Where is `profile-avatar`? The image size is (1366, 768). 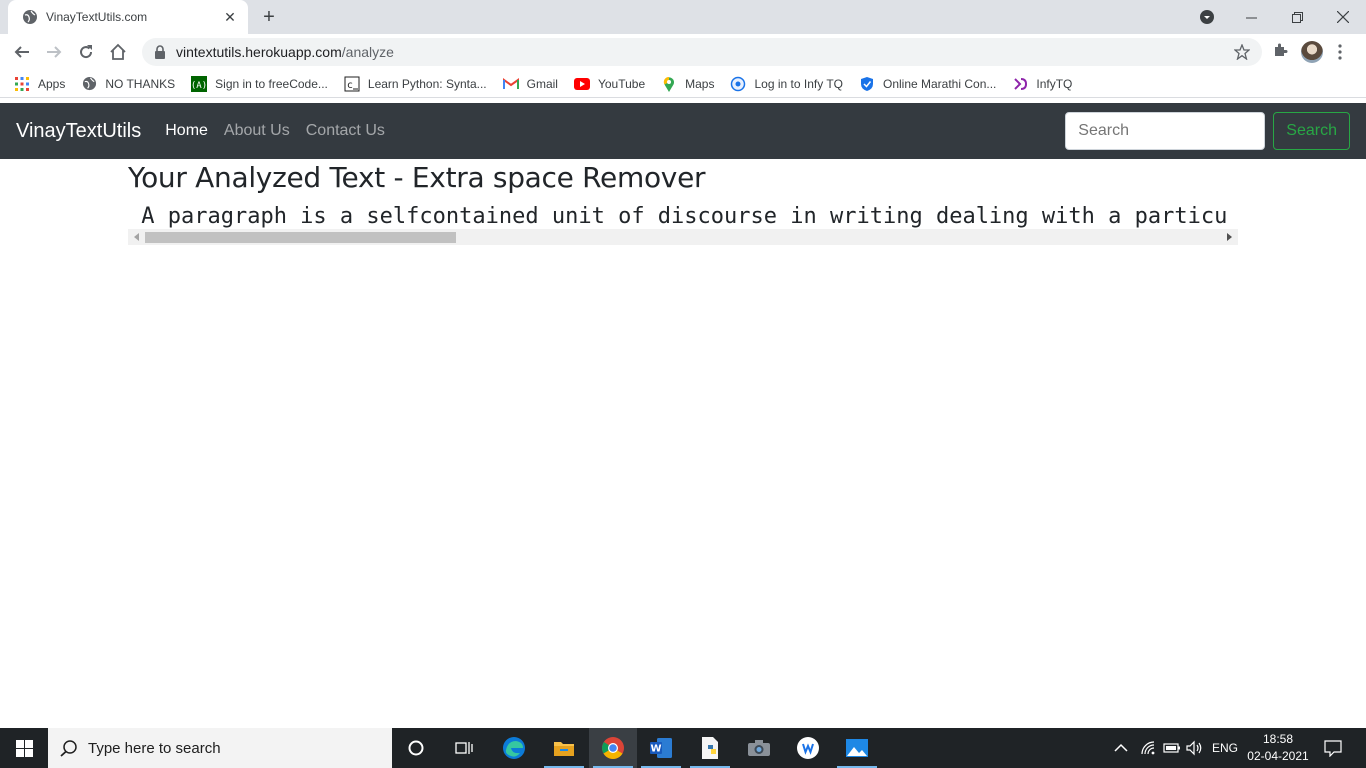 profile-avatar is located at coordinates (1312, 52).